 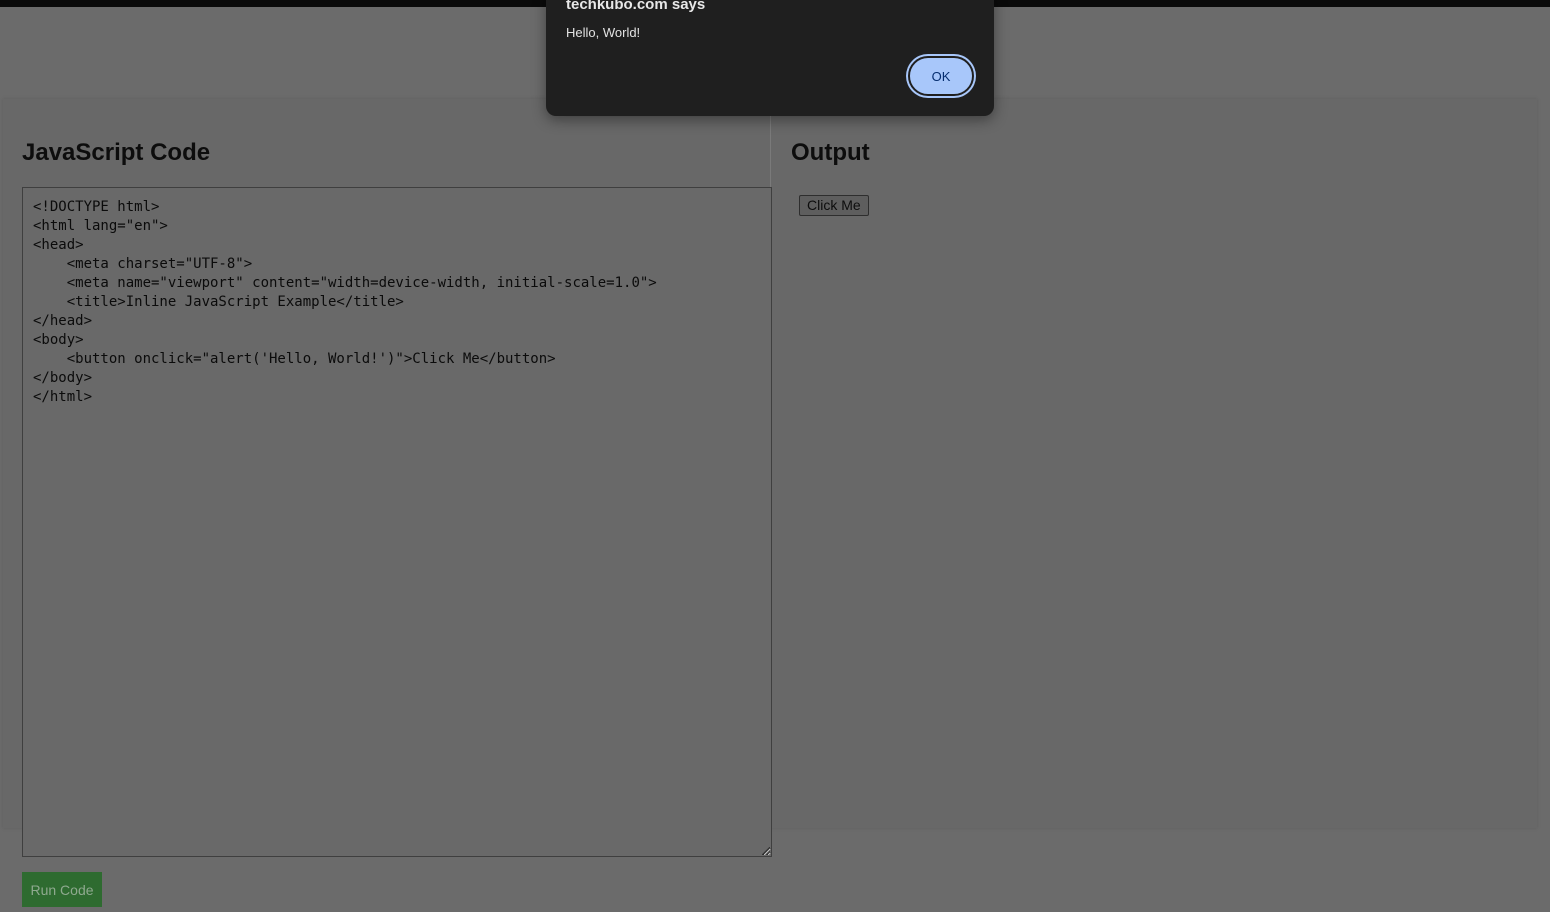 I want to click on alert-dialog-message: Hello, World!, so click(x=603, y=32).